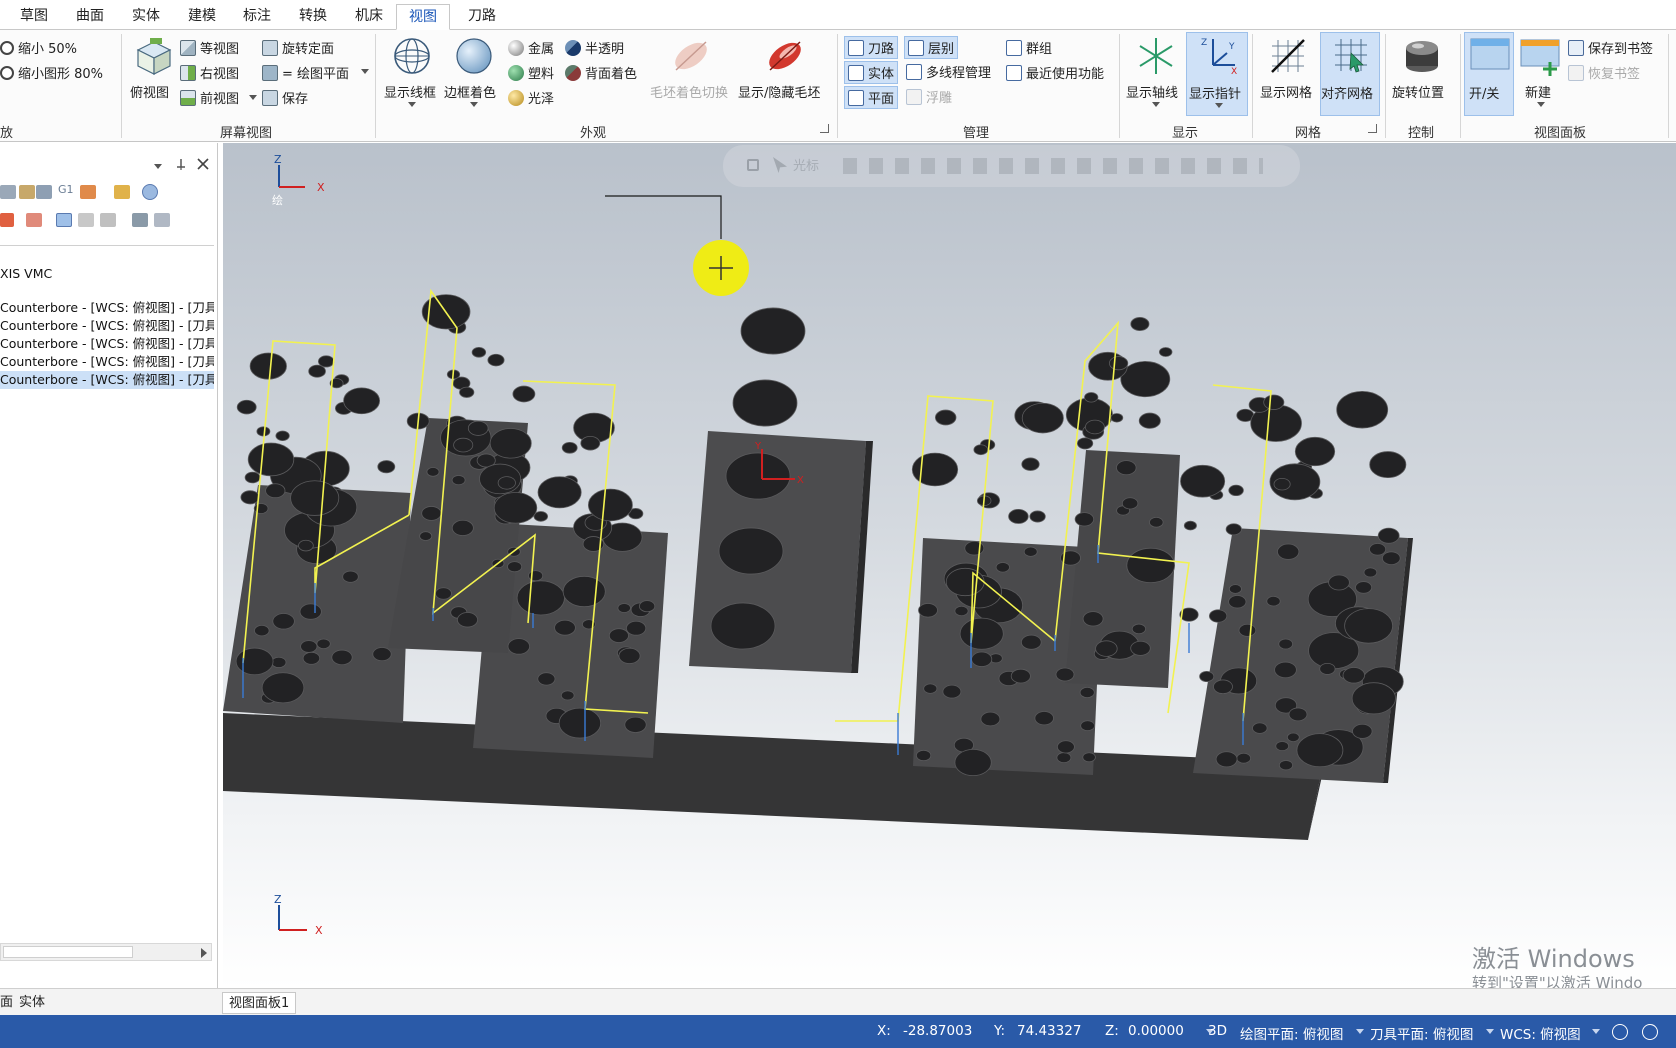 Image resolution: width=1676 pixels, height=1048 pixels. I want to click on shrink-50-button: 缩小 50%, so click(38, 47).